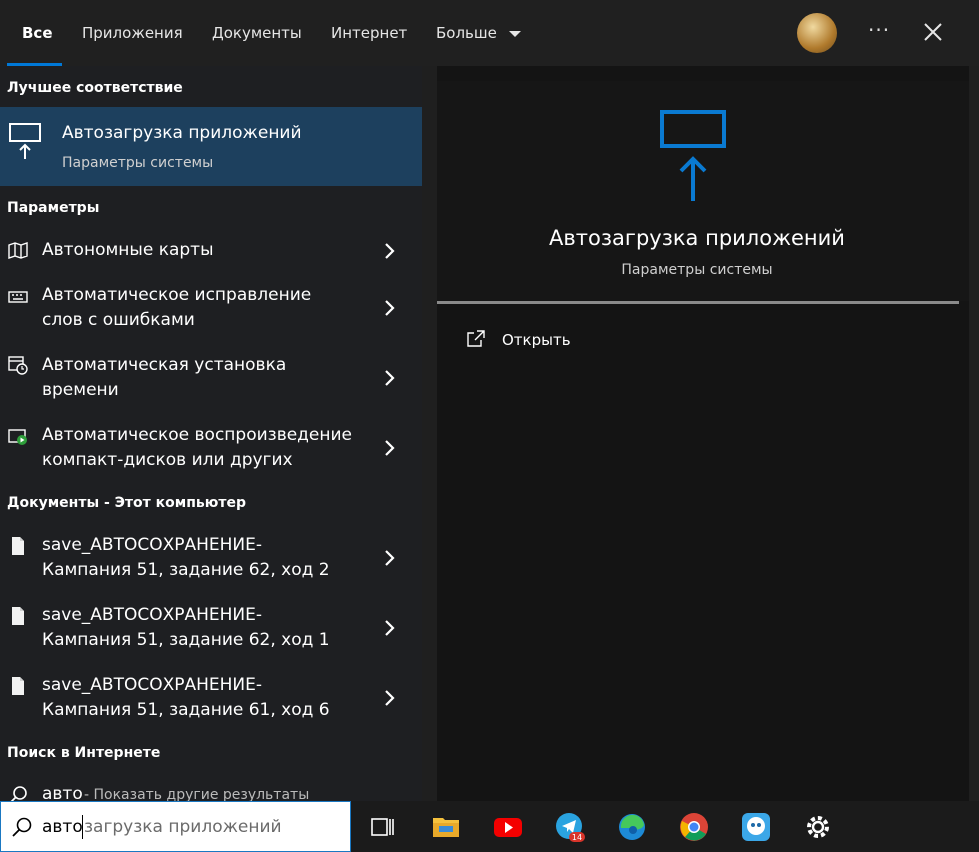 The height and width of the screenshot is (852, 979). Describe the element at coordinates (466, 33) in the screenshot. I see `tab-more-label: Больше` at that location.